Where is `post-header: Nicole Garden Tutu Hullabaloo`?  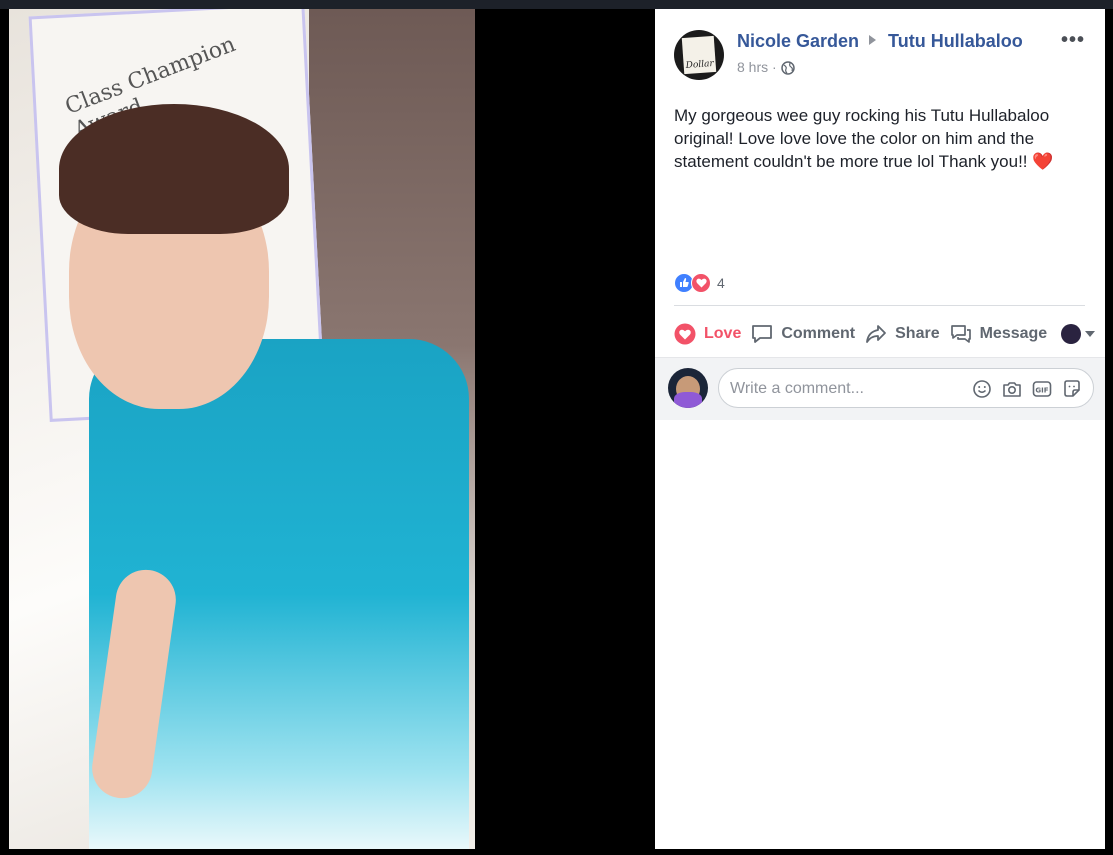 post-header: Nicole Garden Tutu Hullabaloo is located at coordinates (880, 41).